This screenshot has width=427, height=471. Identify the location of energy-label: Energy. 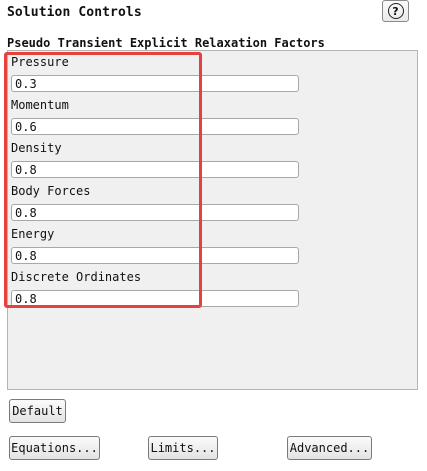
(33, 234).